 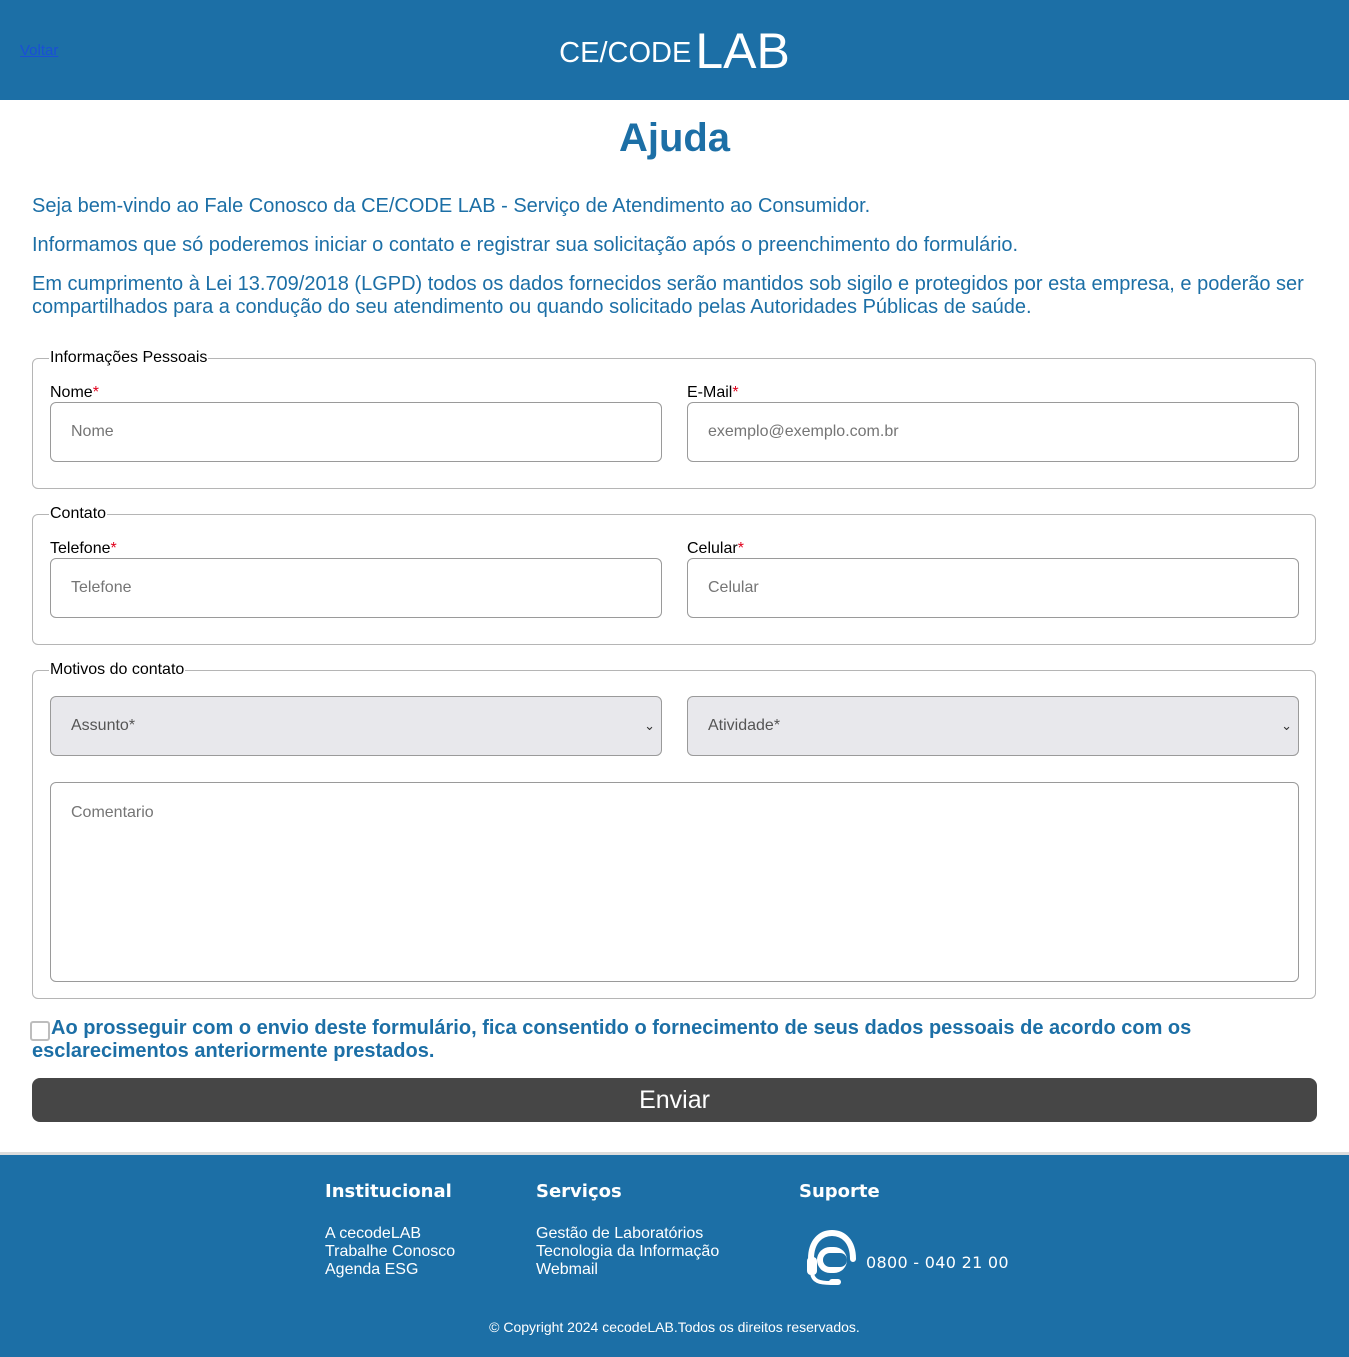 I want to click on footer-link-webmail: Webmail, so click(x=627, y=1270).